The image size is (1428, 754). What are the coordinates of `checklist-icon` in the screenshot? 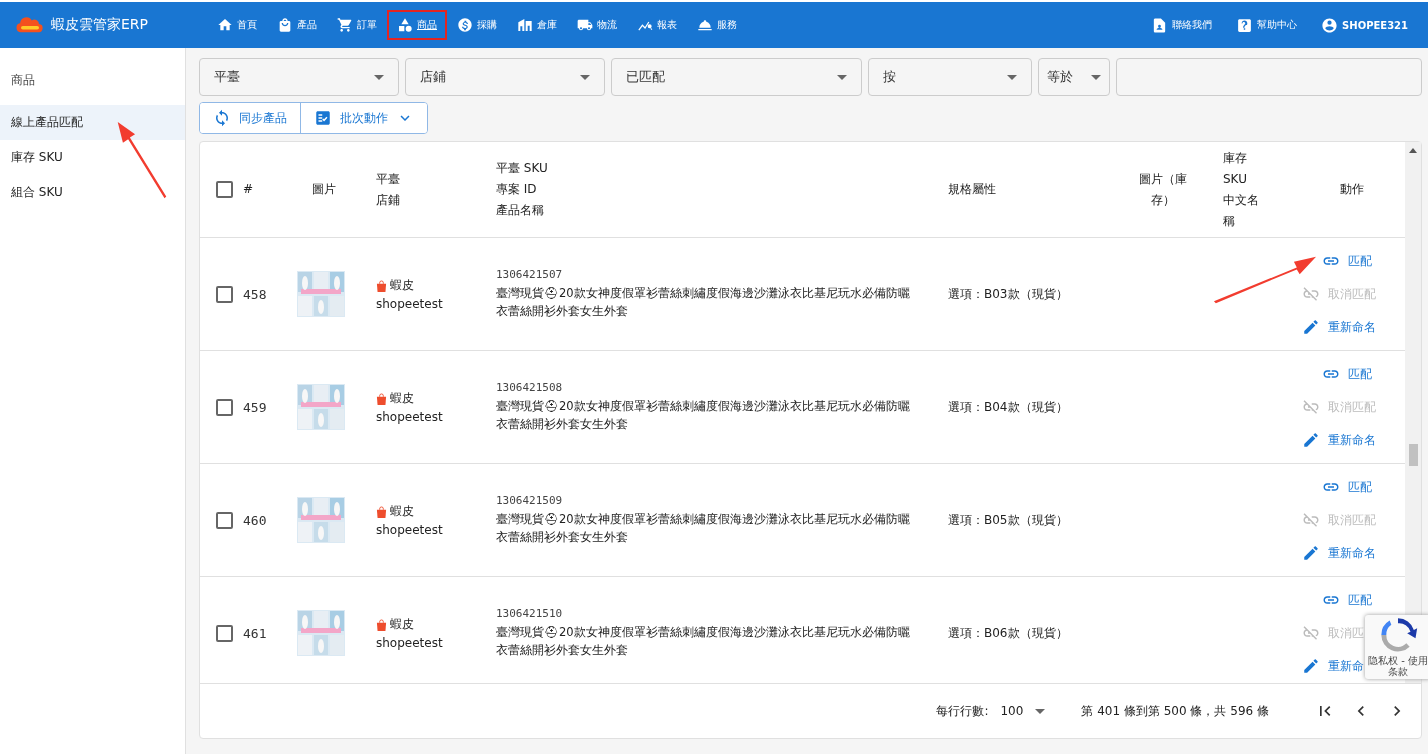 It's located at (323, 118).